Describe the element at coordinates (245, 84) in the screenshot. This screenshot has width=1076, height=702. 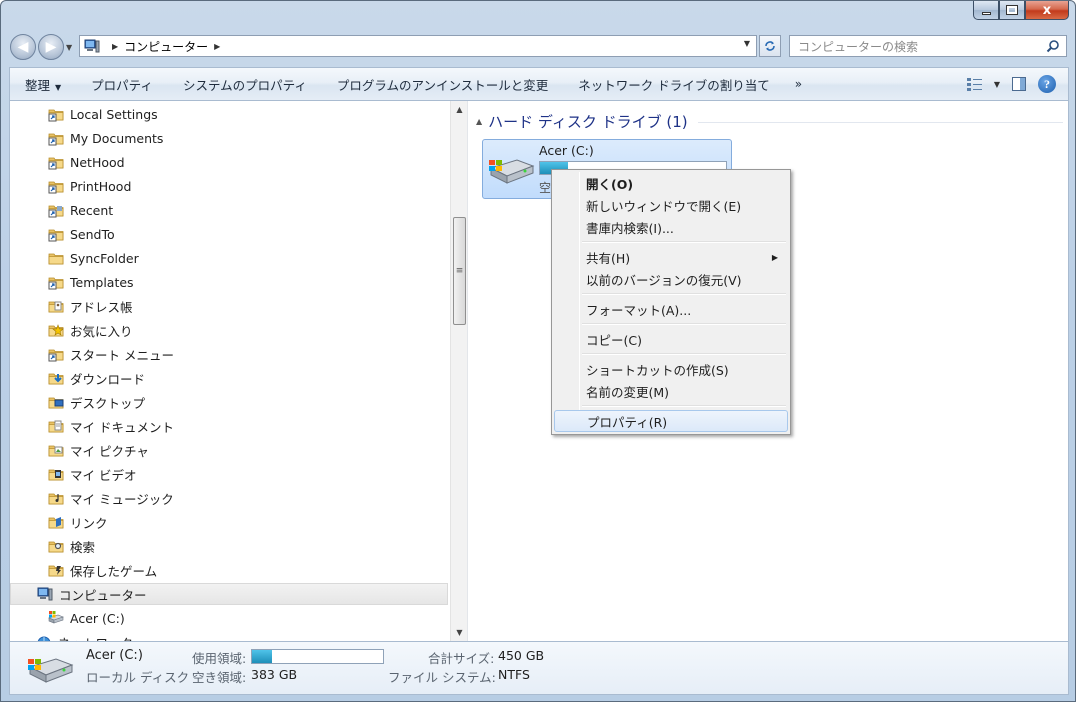
I see `system-properties-button: システムのプロパティ` at that location.